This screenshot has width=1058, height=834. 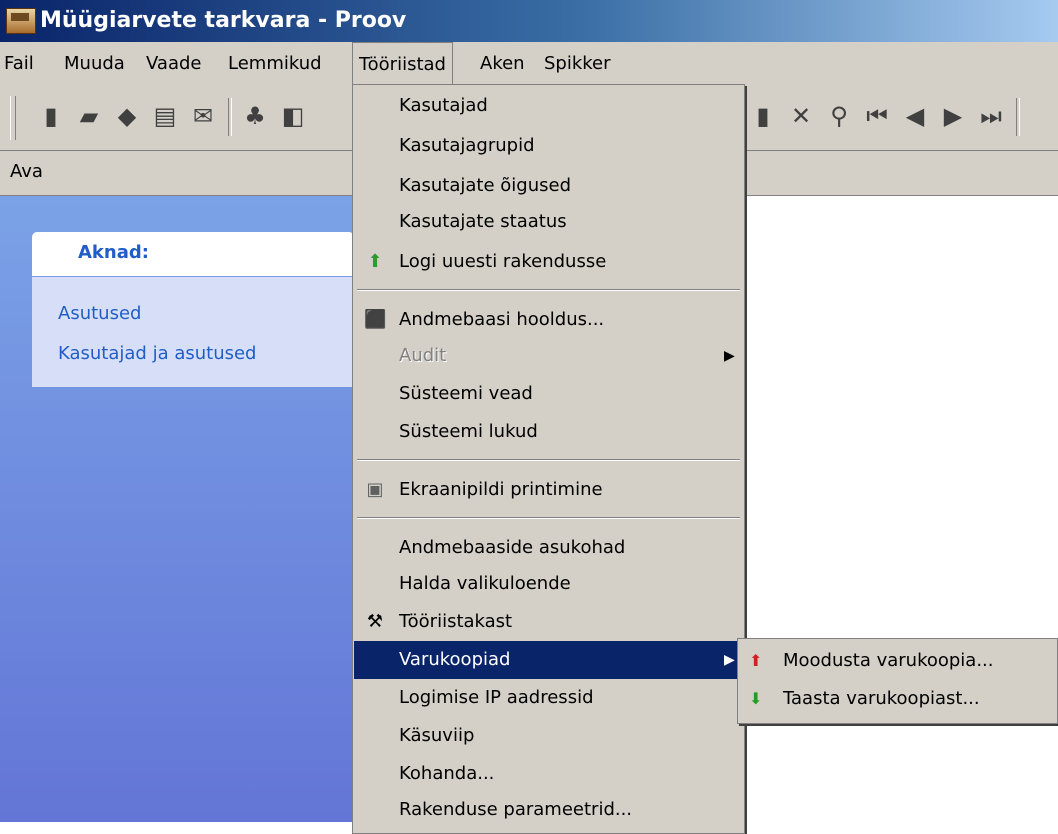 I want to click on delete-icon: ✕, so click(x=801, y=116).